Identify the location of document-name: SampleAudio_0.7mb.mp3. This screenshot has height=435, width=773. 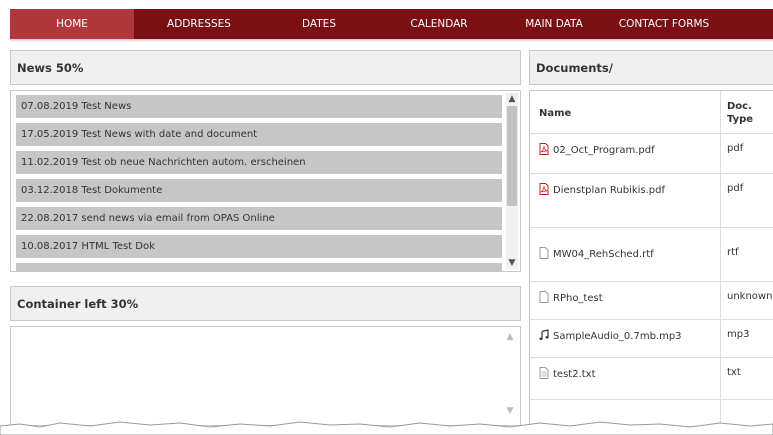
(617, 336).